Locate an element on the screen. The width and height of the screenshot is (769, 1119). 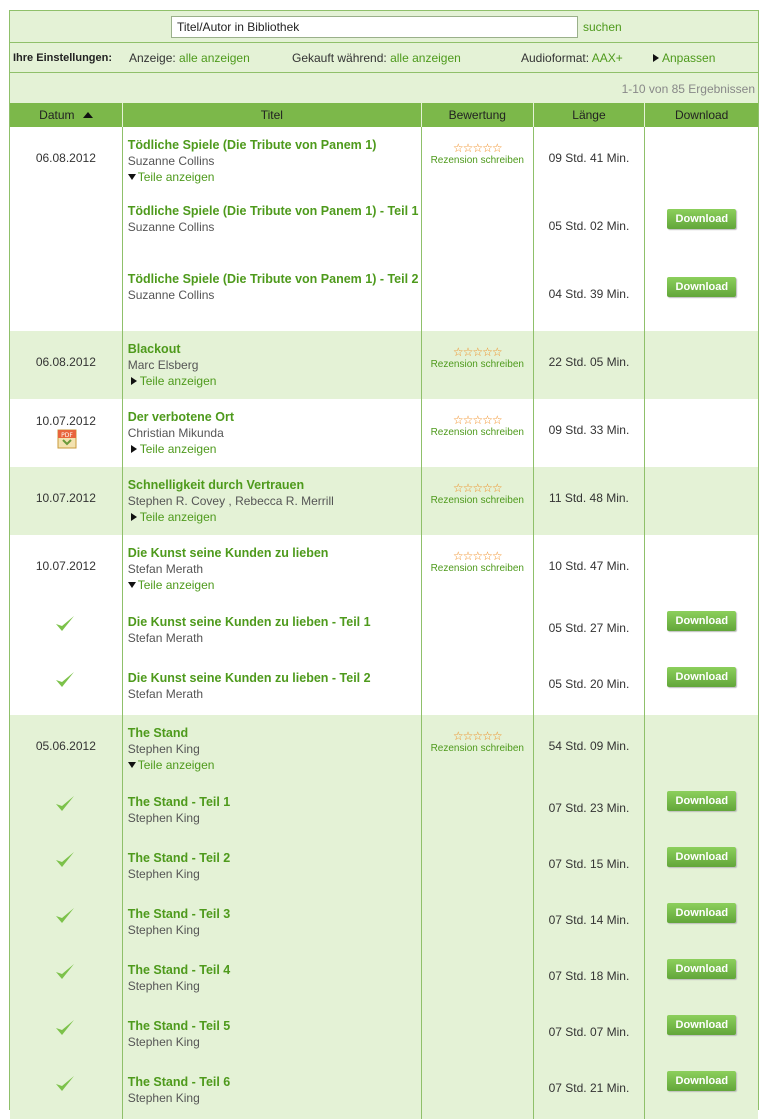
download-cell is located at coordinates (701, 569).